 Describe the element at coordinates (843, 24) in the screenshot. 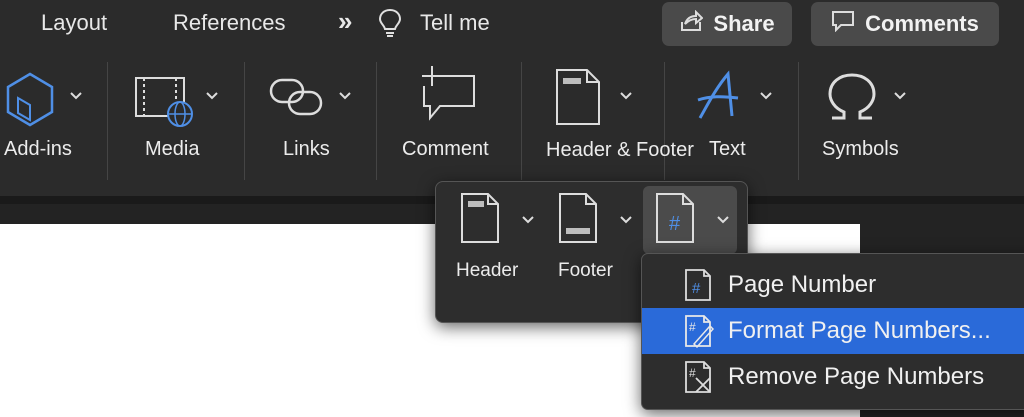

I see `comment-bubble-icon` at that location.